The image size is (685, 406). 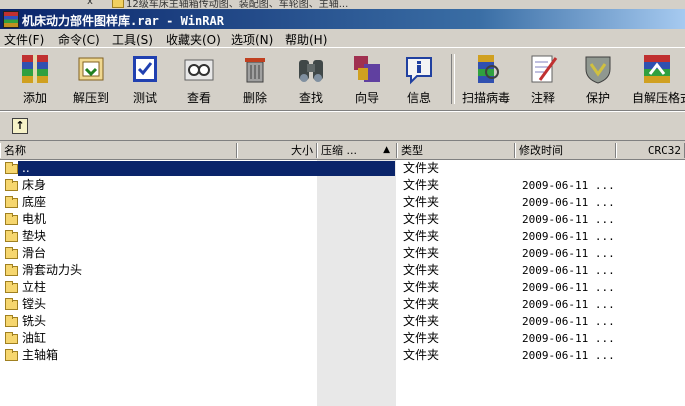 I want to click on find-button: 查找, so click(x=311, y=80).